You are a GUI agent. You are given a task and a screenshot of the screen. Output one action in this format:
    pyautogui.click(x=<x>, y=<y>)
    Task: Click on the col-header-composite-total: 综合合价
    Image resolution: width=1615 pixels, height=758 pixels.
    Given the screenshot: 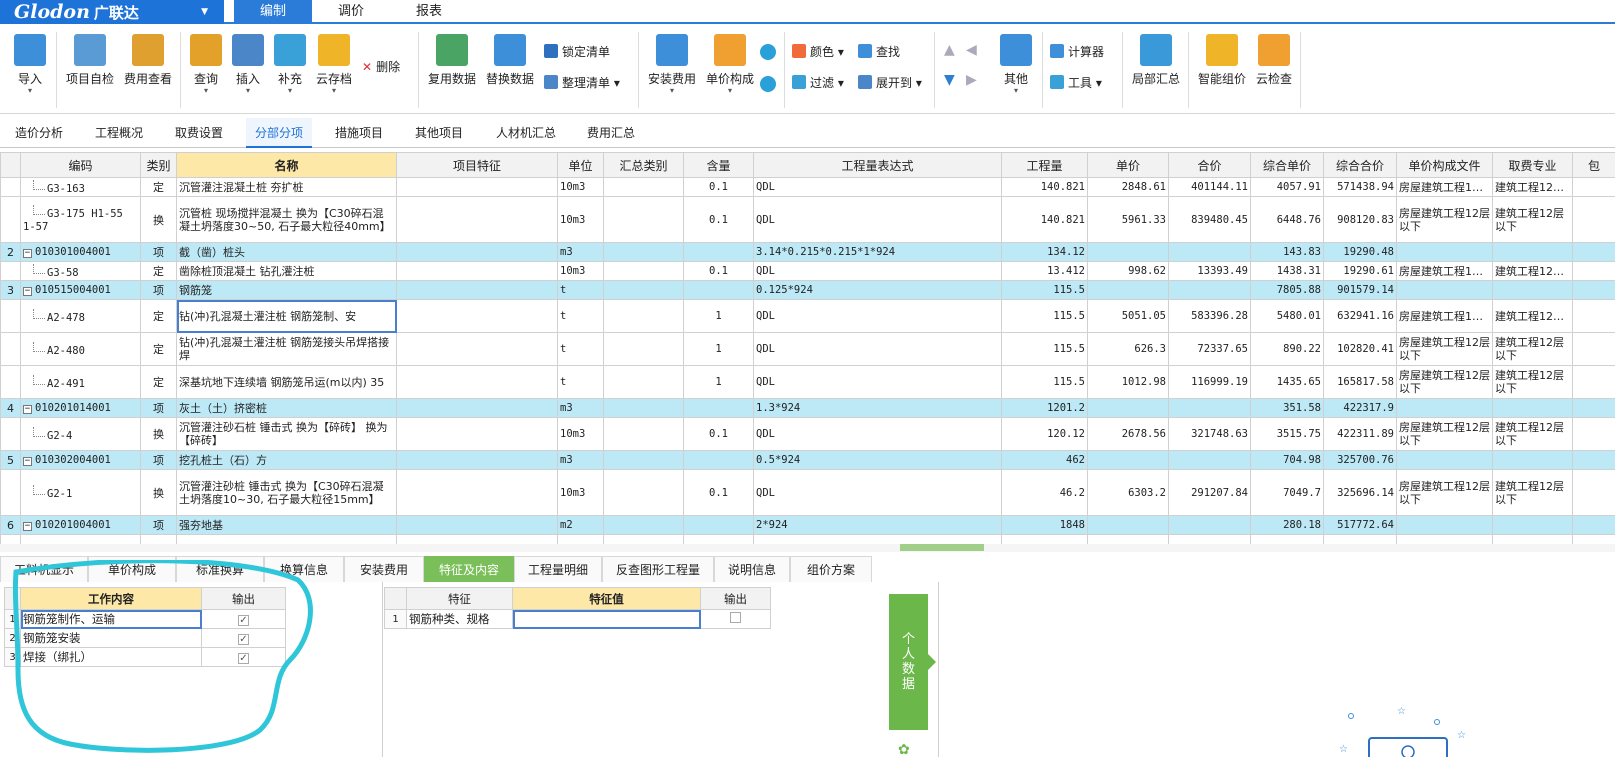 What is the action you would take?
    pyautogui.click(x=1360, y=165)
    